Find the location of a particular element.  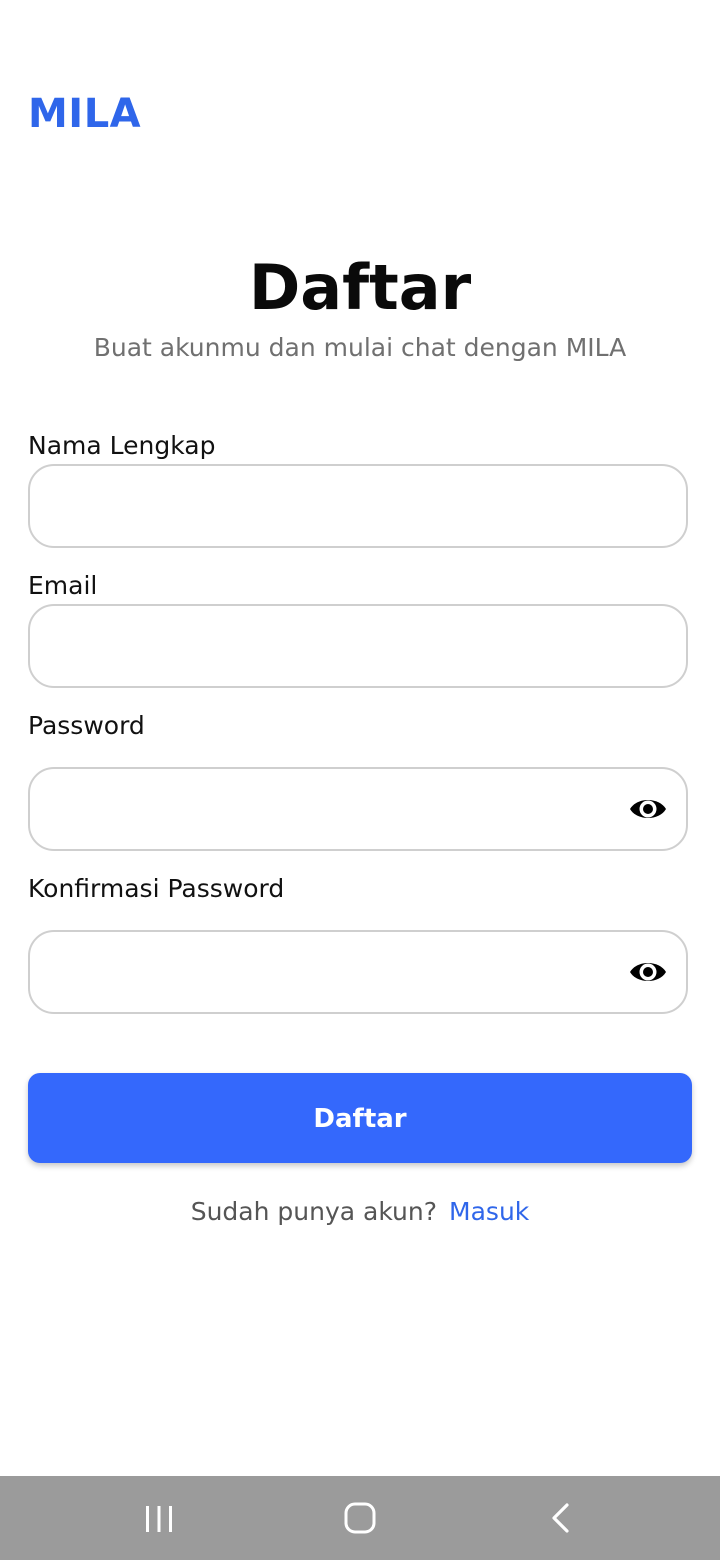

page-title: Daftar is located at coordinates (360, 287).